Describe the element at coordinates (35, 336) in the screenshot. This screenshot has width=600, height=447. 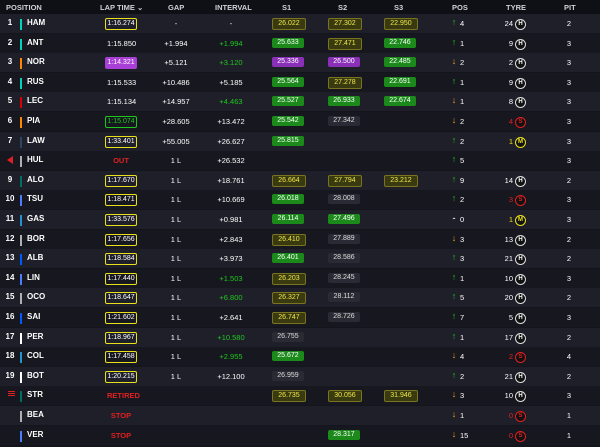
I see `driver-code: PER` at that location.